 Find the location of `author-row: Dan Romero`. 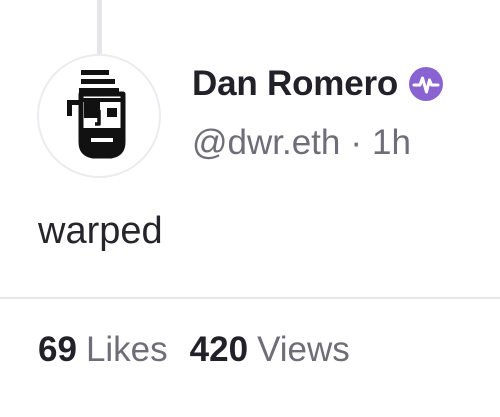

author-row: Dan Romero is located at coordinates (318, 84).